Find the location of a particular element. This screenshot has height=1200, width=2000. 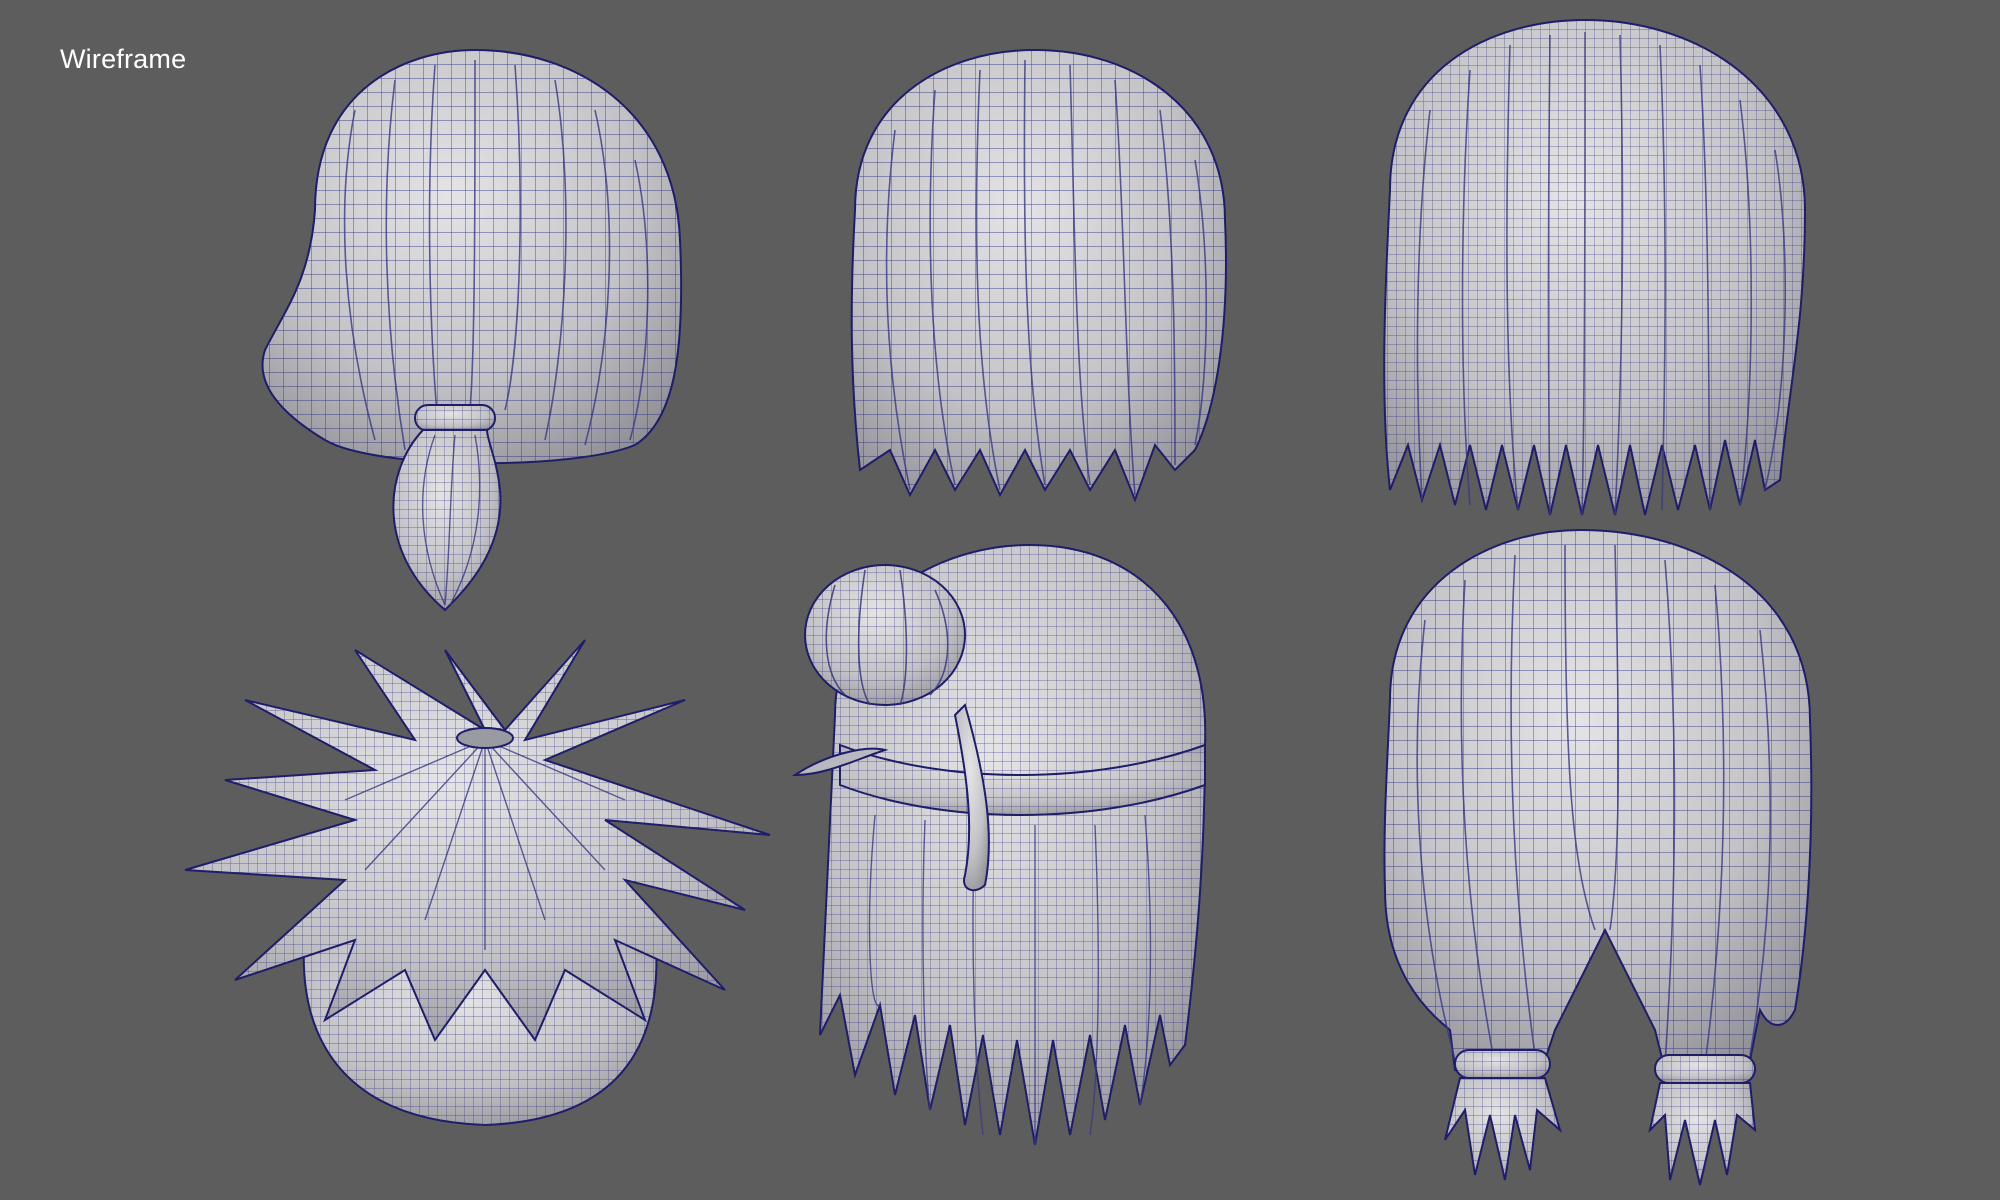

hair-model-spiky is located at coordinates (482, 875).